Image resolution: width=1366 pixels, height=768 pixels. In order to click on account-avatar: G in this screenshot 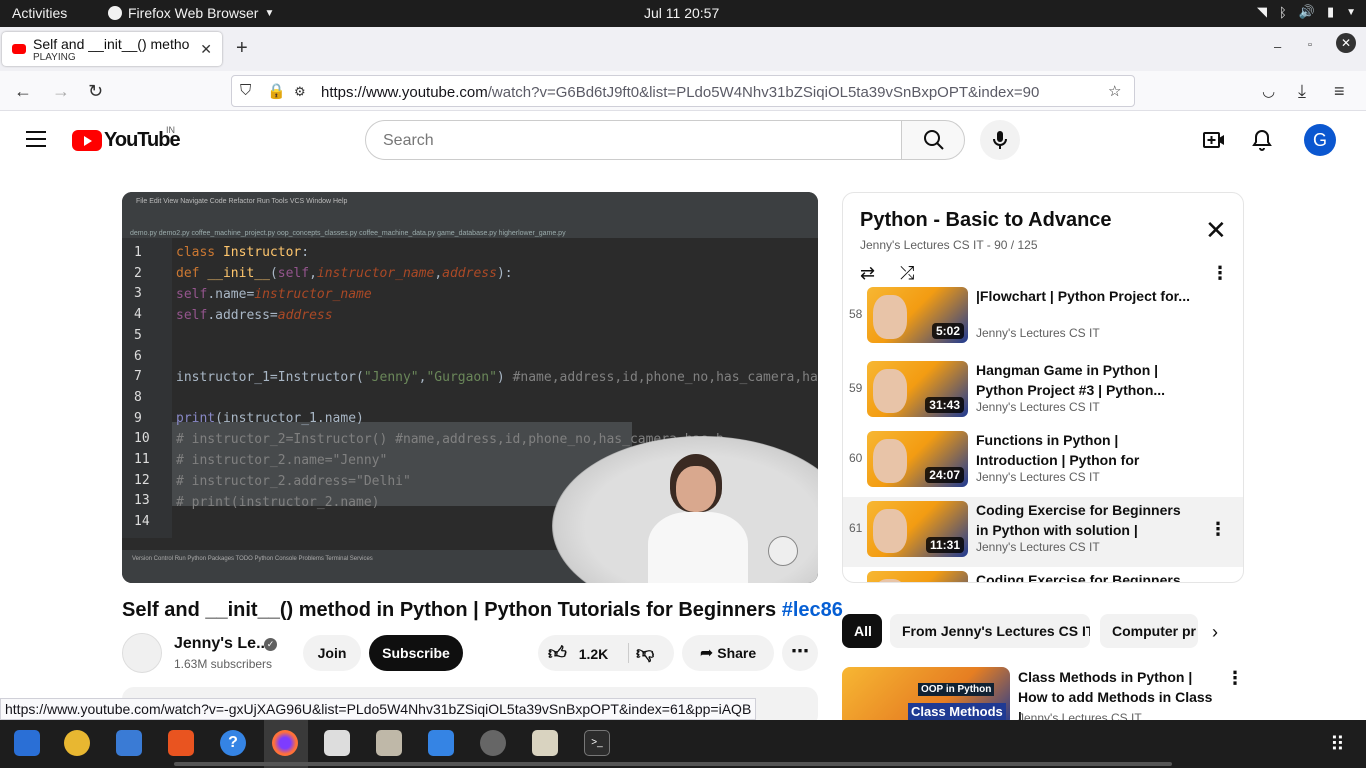, I will do `click(1320, 140)`.